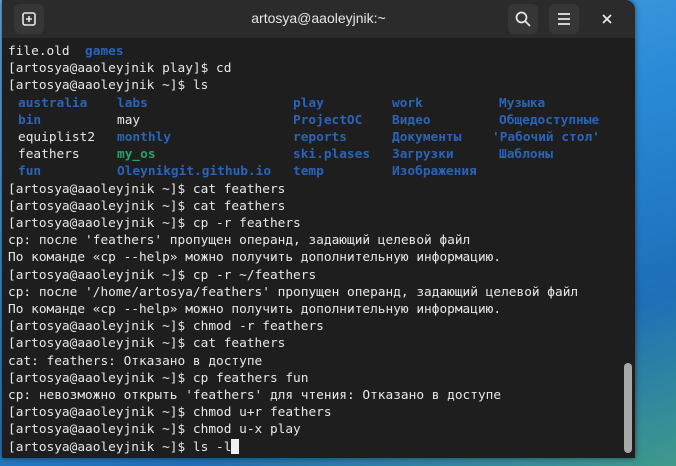  Describe the element at coordinates (30, 120) in the screenshot. I see `directory-entry: bin` at that location.